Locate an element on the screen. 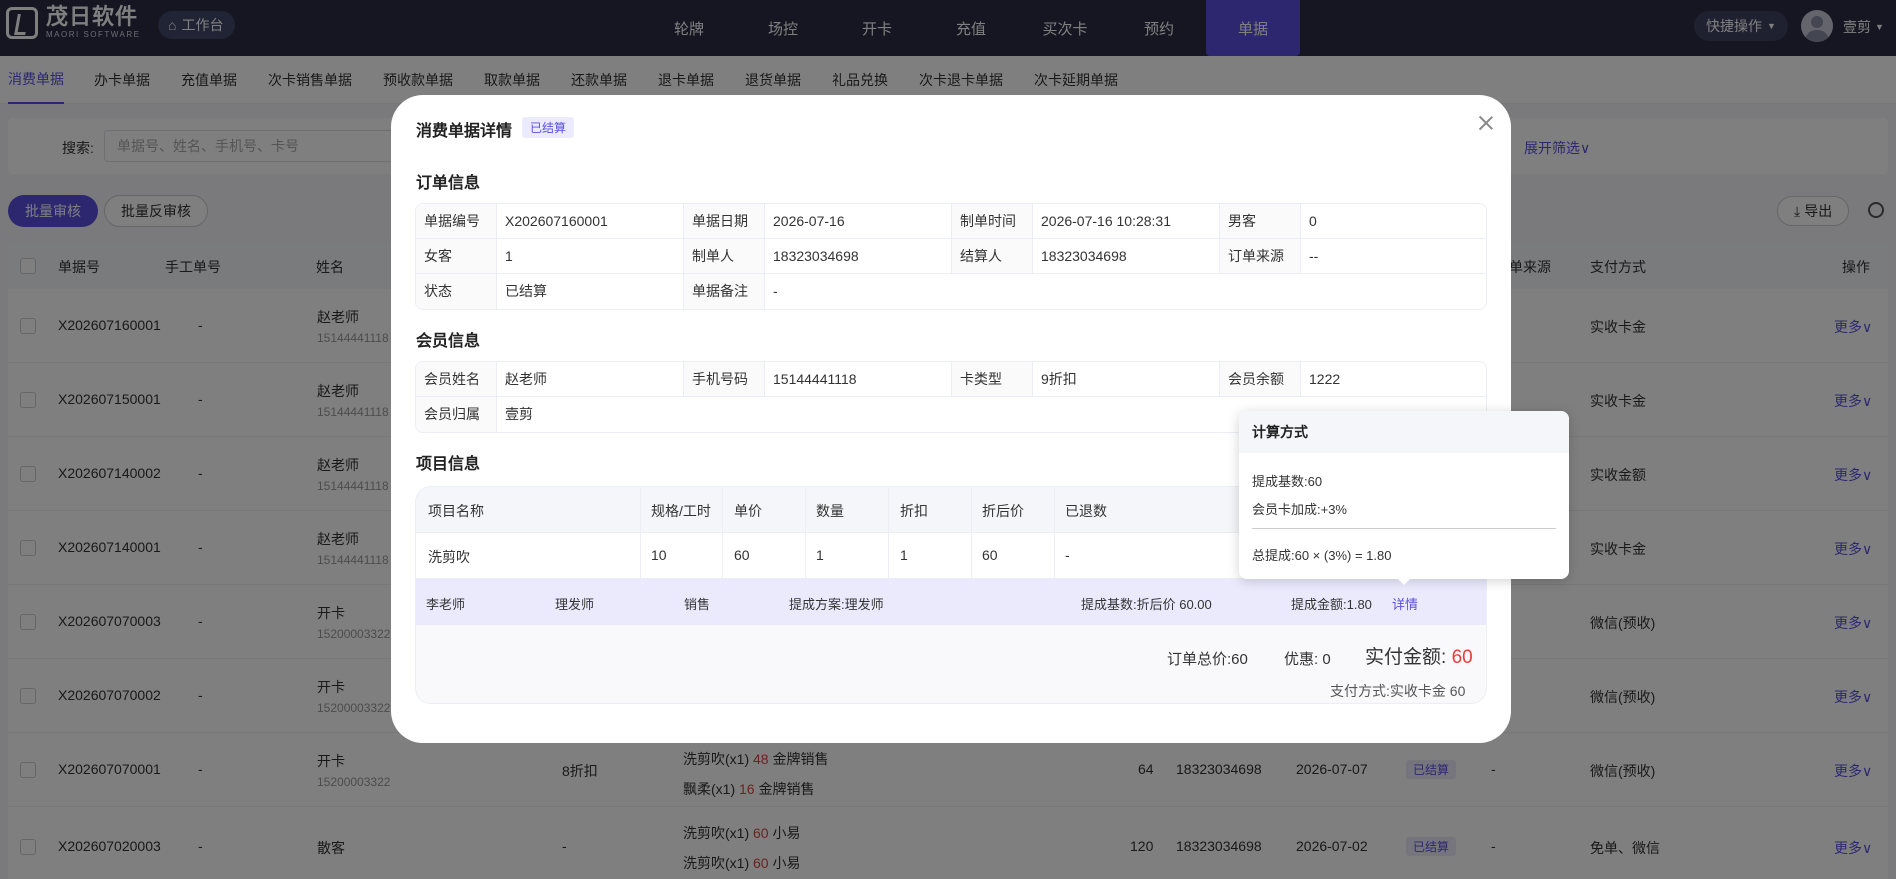 The image size is (1896, 879). project-col: 数量 is located at coordinates (830, 511).